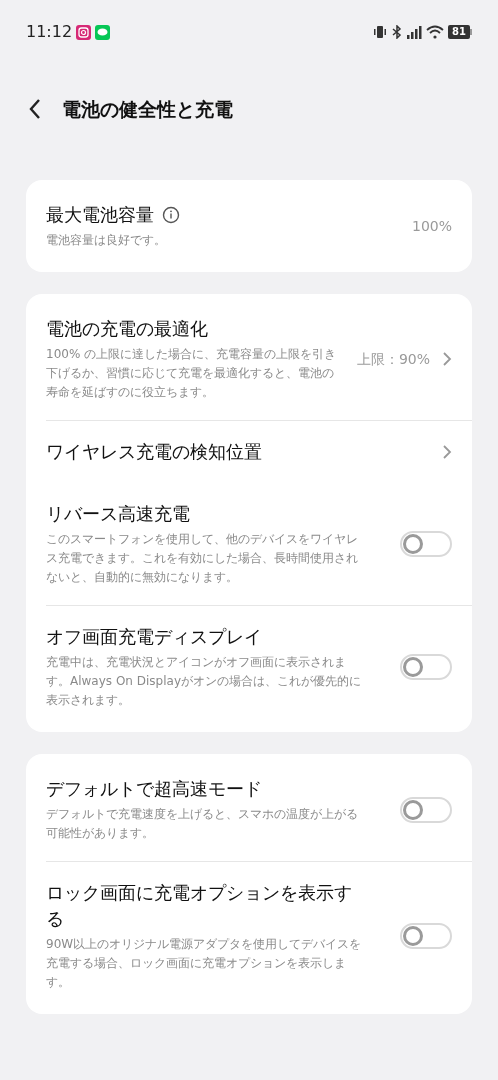 The height and width of the screenshot is (1080, 498). What do you see at coordinates (100, 215) in the screenshot?
I see `row-title: 最大電池容量` at bounding box center [100, 215].